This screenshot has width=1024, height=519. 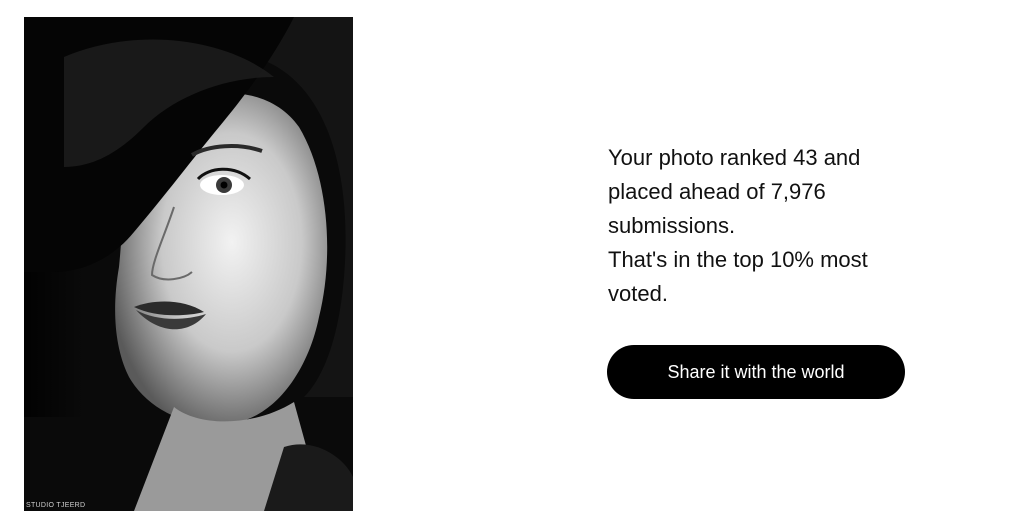 I want to click on share-button: Share it with the world, so click(x=756, y=372).